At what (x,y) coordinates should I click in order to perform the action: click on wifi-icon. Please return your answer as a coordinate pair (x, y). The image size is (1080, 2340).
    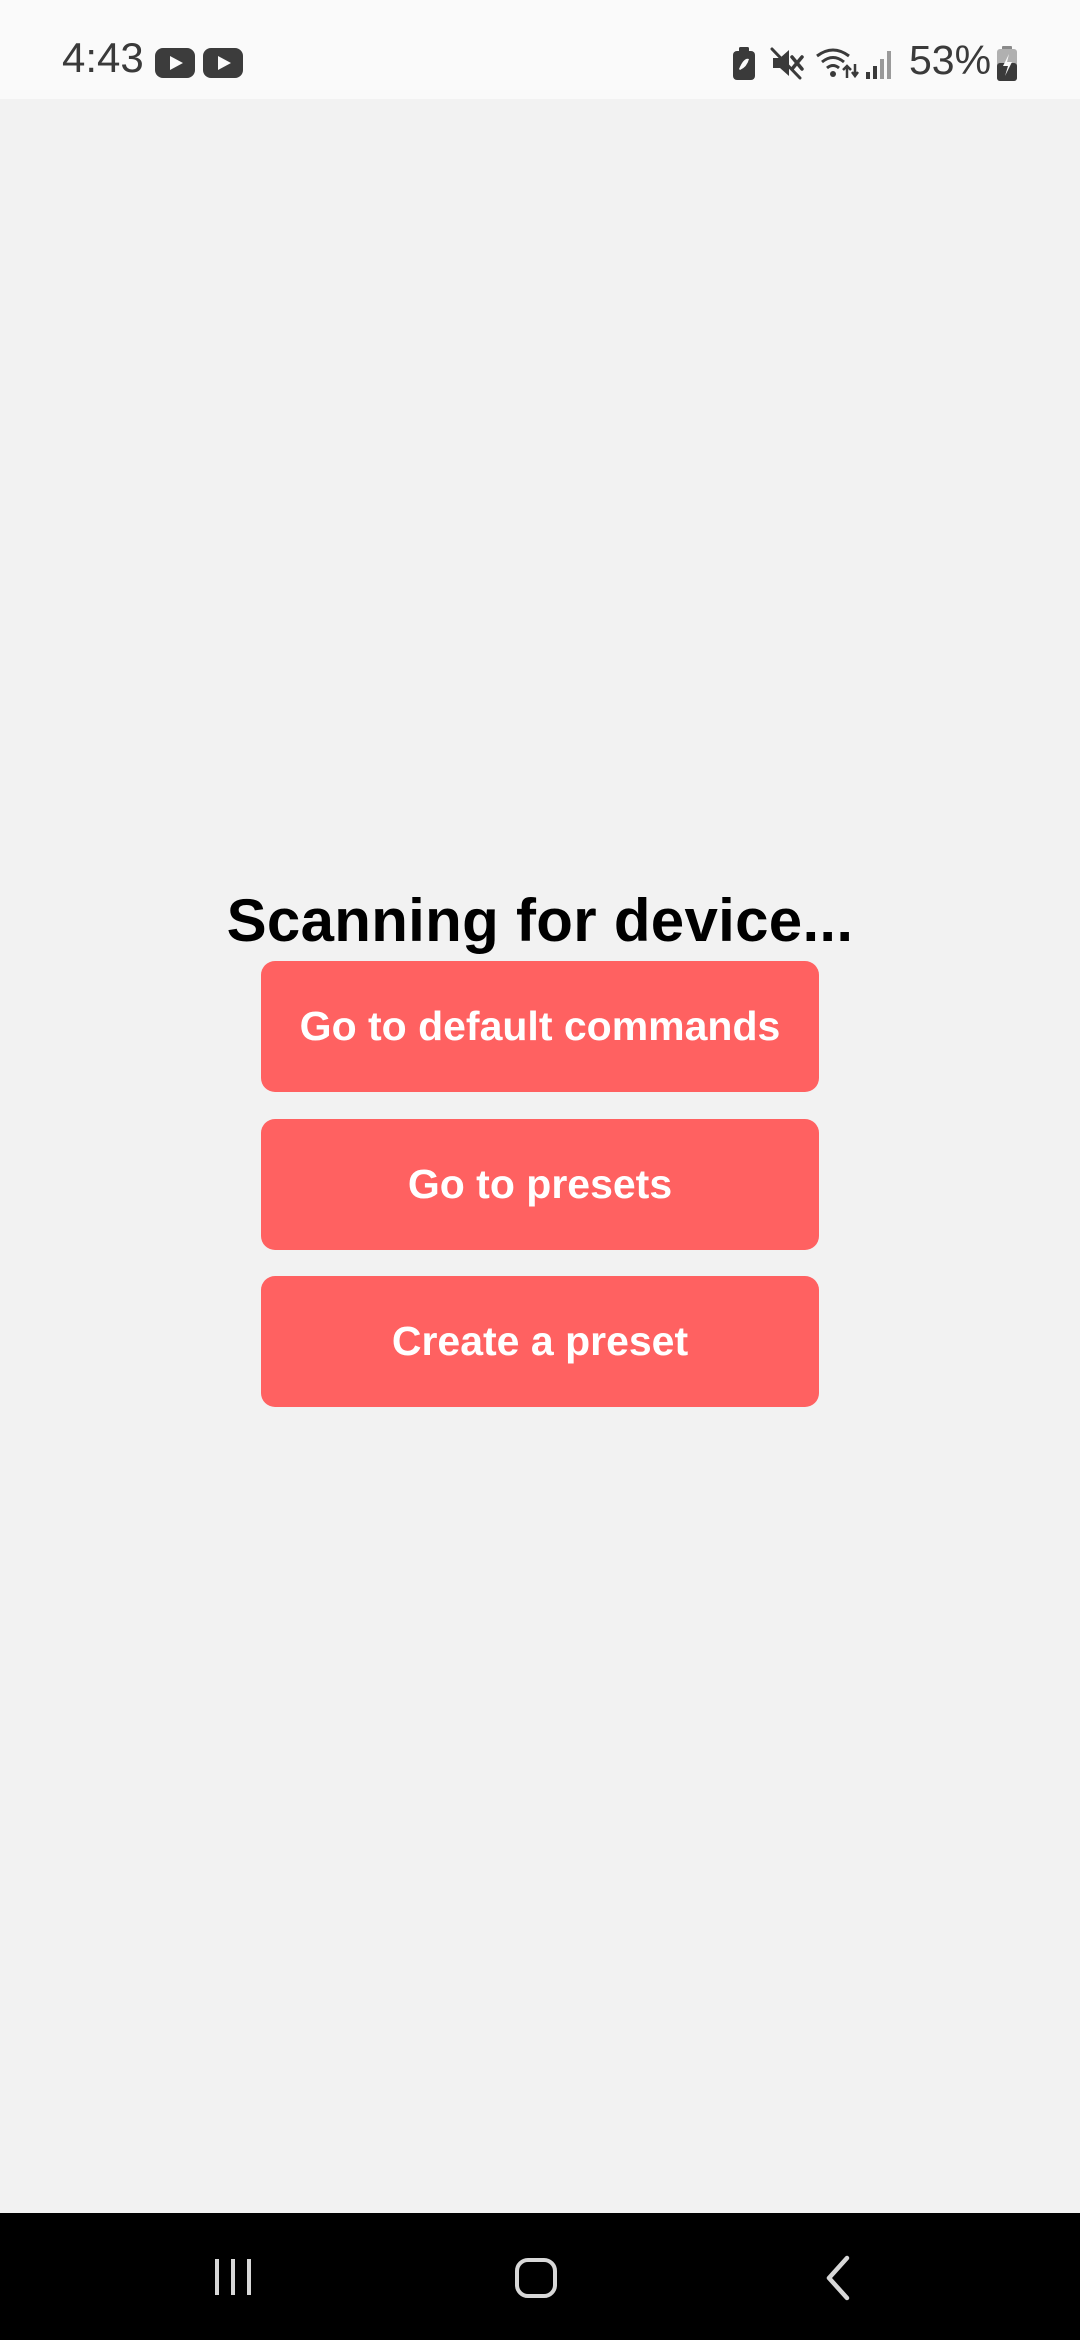
    Looking at the image, I should click on (837, 63).